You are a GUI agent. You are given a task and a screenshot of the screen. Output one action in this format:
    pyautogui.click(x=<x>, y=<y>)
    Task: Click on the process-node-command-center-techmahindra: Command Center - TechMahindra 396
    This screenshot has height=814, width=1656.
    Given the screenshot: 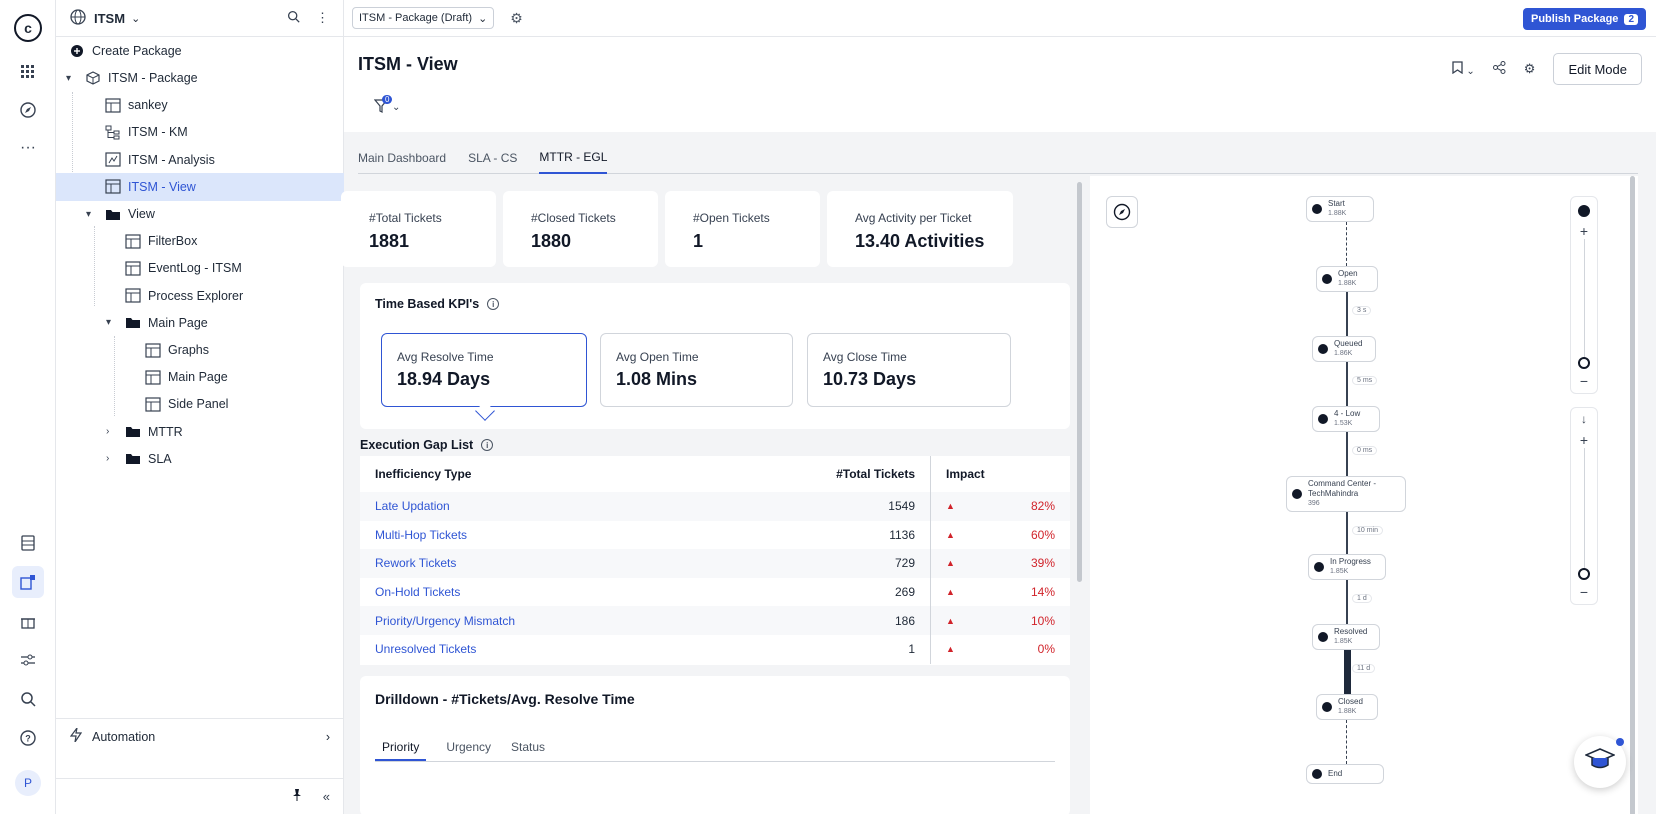 What is the action you would take?
    pyautogui.click(x=1346, y=494)
    